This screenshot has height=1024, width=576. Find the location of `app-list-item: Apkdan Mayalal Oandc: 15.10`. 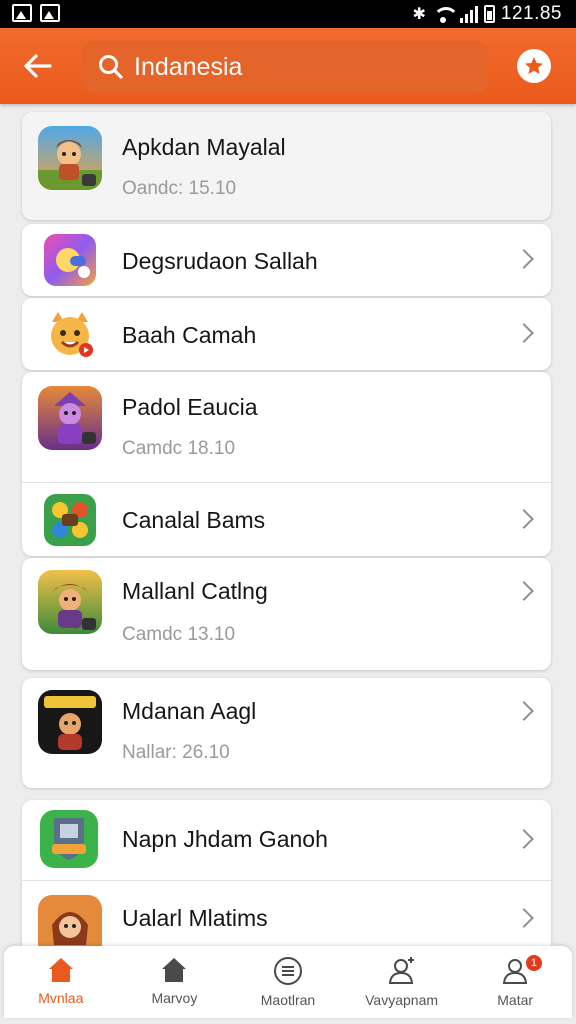

app-list-item: Apkdan Mayalal Oandc: 15.10 is located at coordinates (286, 166).